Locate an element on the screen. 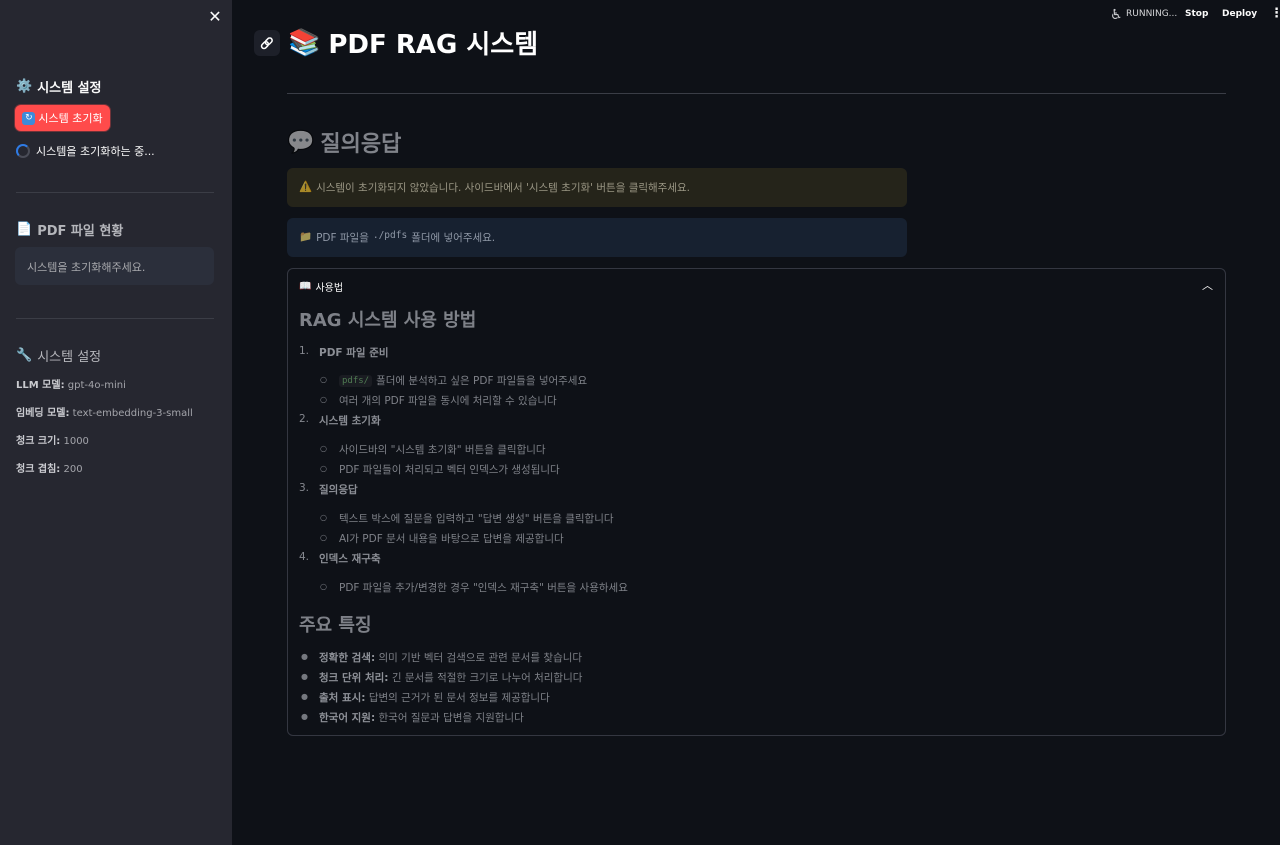 This screenshot has width=1280, height=845. section-title-text: 질의응답 is located at coordinates (361, 144).